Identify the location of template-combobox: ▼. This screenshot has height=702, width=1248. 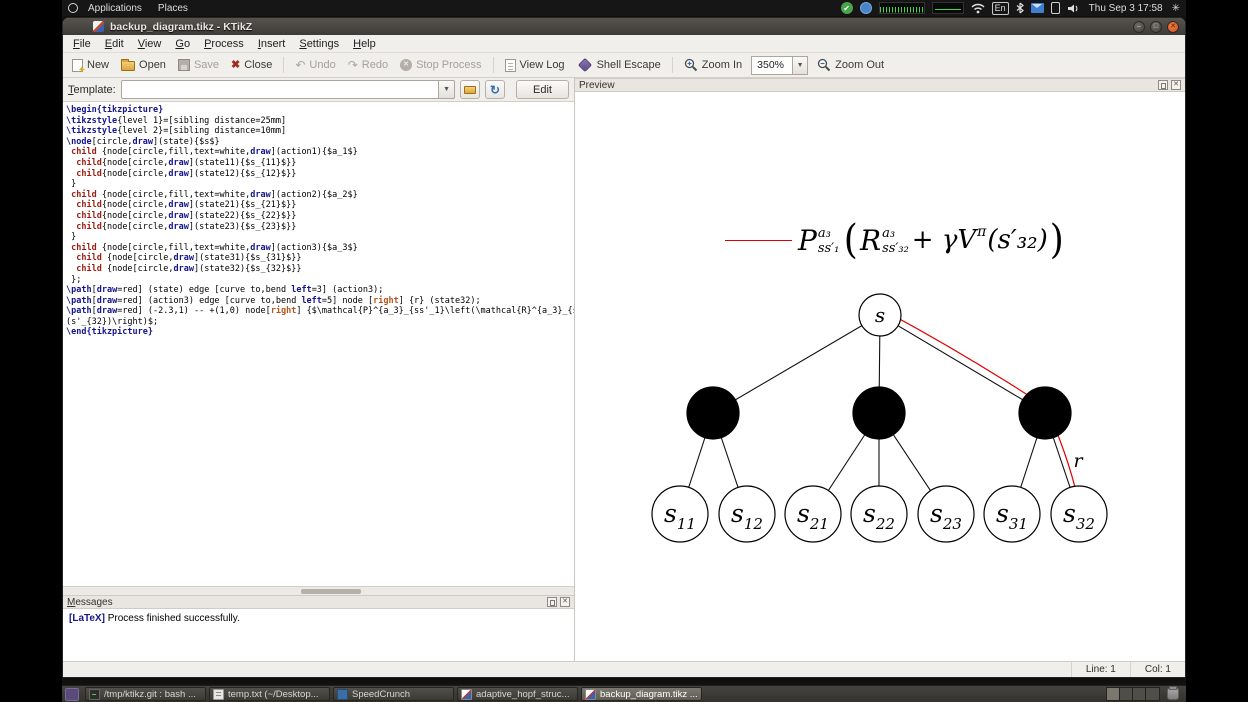
(288, 89).